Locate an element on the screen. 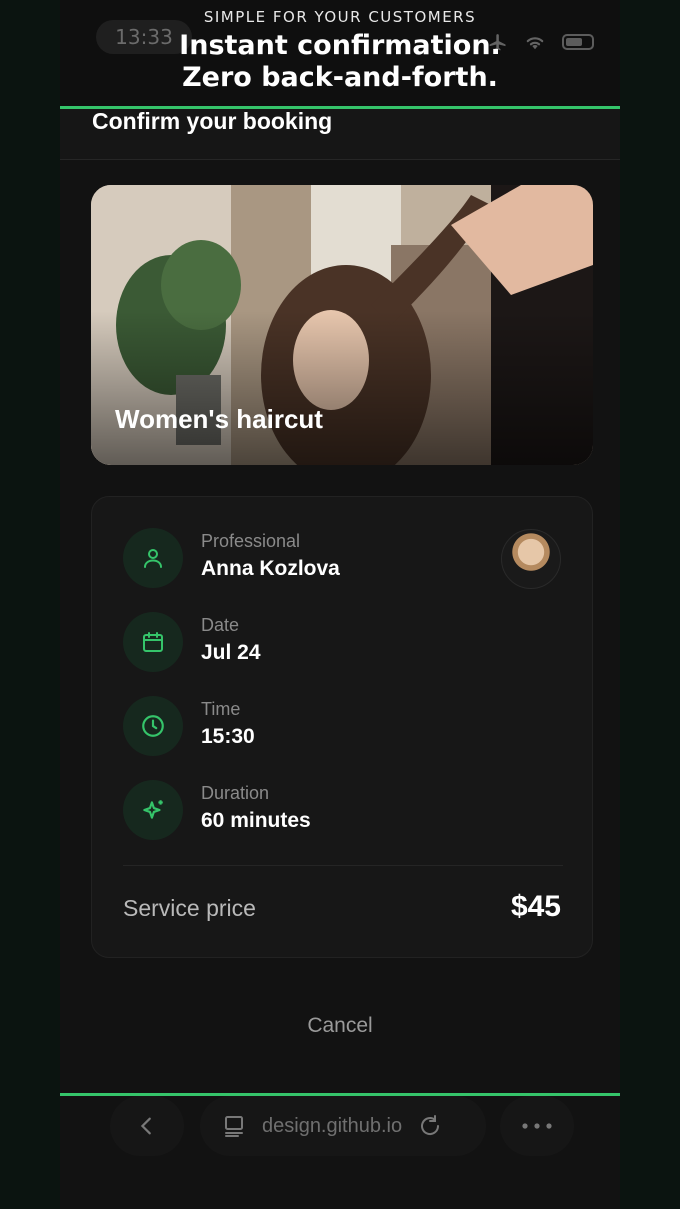  page-header: Confirm your booking is located at coordinates (340, 134).